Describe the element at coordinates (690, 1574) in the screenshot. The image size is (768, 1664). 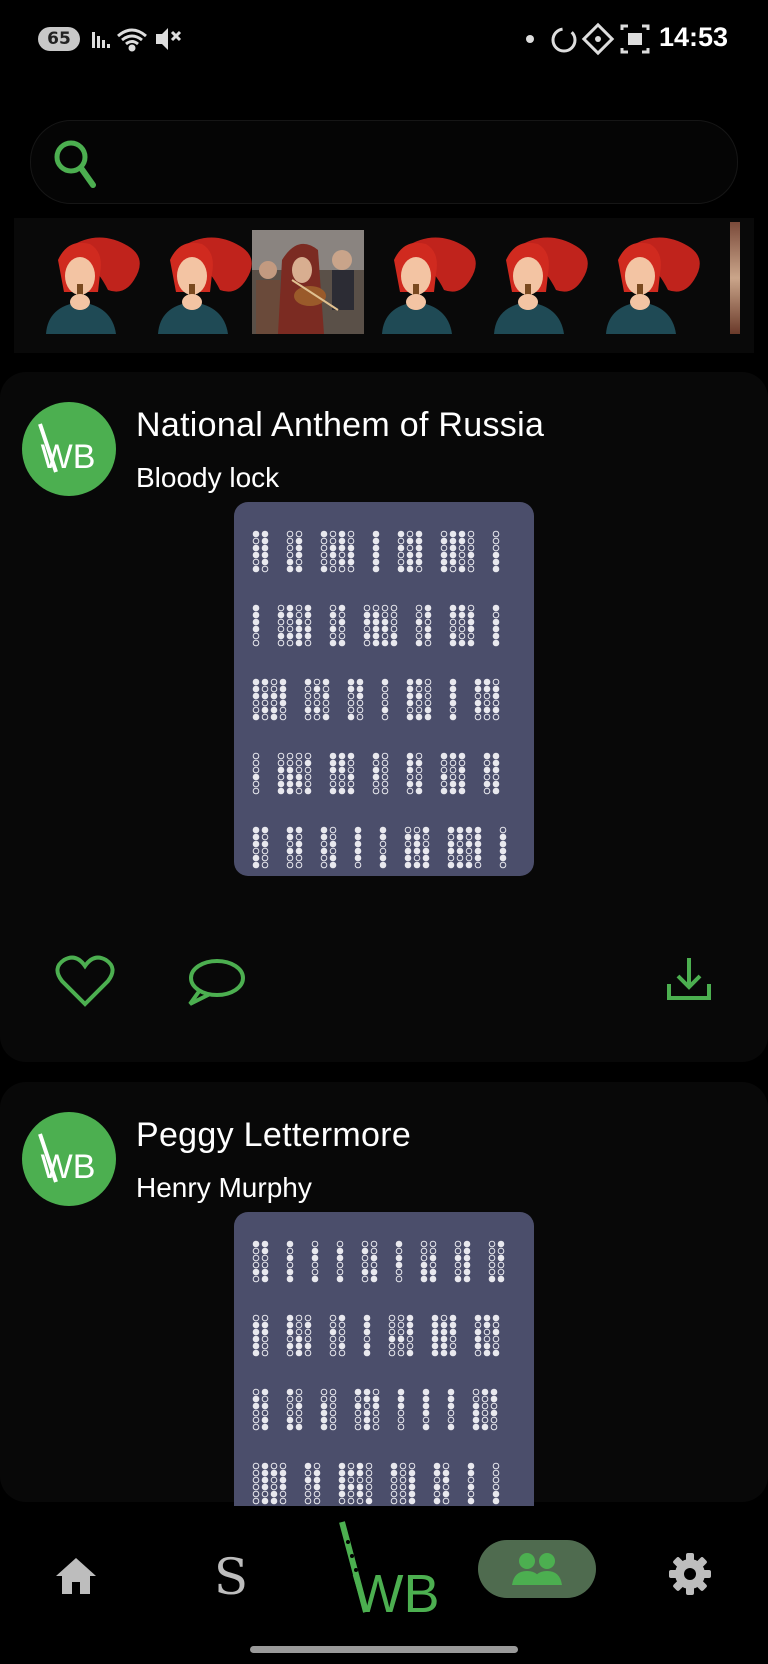
I see `settings-icon` at that location.